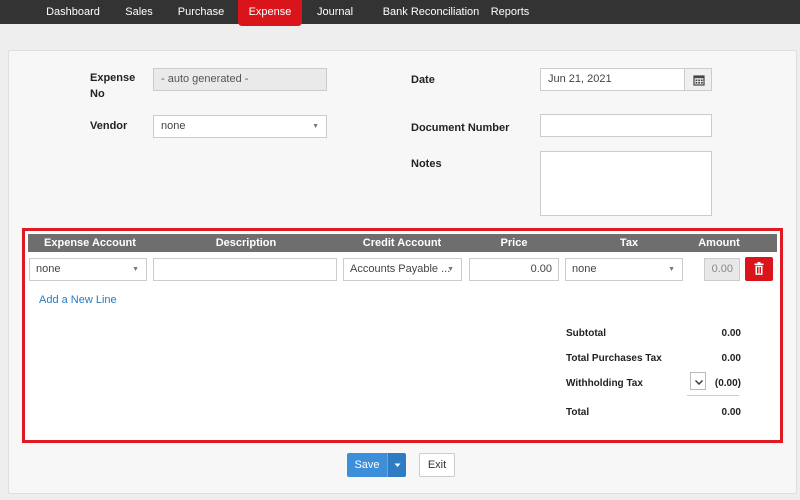 The height and width of the screenshot is (500, 800). I want to click on nav-journal: Journal, so click(335, 12).